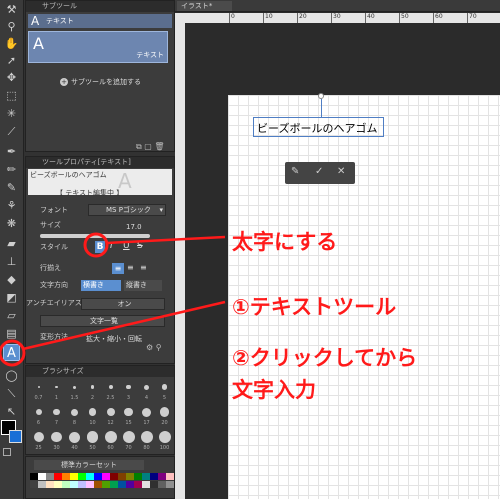  What do you see at coordinates (11, 131) in the screenshot?
I see `eyedropper-icon: ⟋` at bounding box center [11, 131].